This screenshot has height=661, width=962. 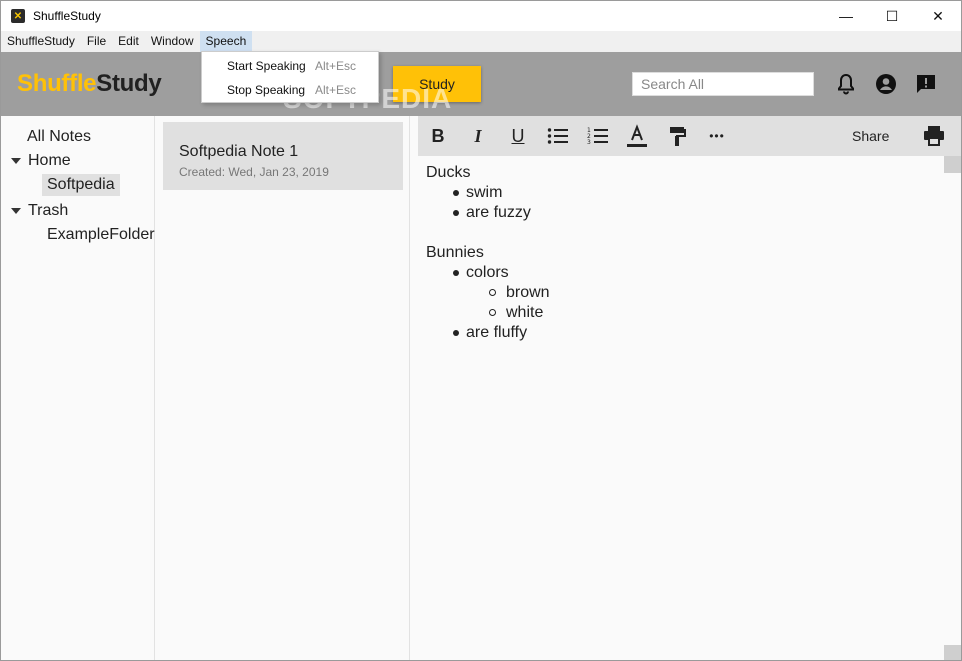 I want to click on sidebar-item-home: Home, so click(x=41, y=161).